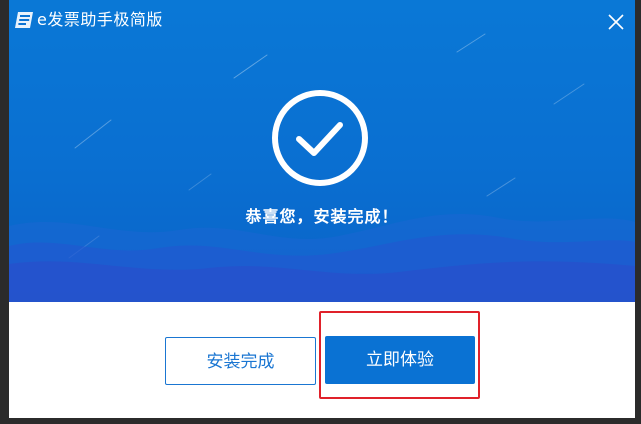  I want to click on title-bar: e发票助手极简版, so click(322, 22).